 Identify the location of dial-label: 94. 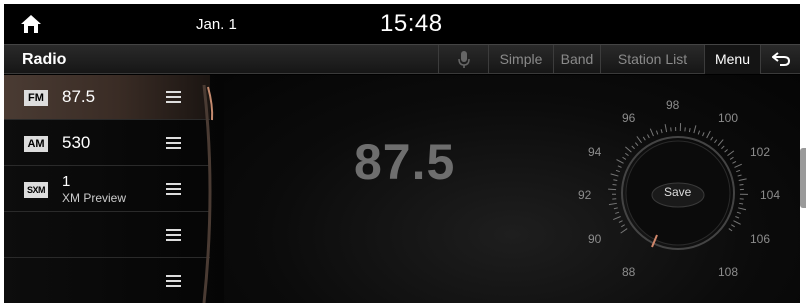
(595, 152).